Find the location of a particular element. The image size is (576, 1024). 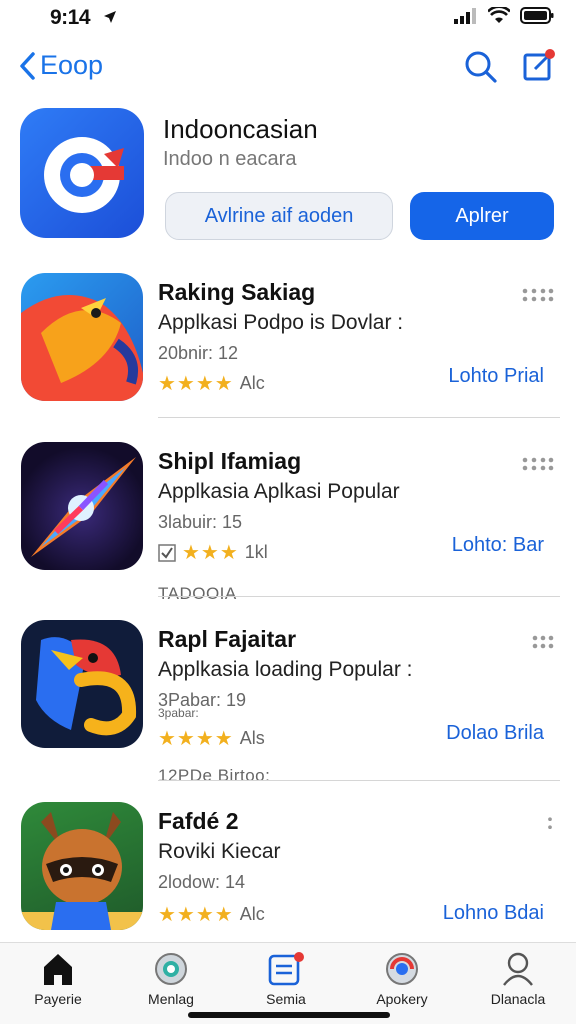

character-icon is located at coordinates (86, 686).